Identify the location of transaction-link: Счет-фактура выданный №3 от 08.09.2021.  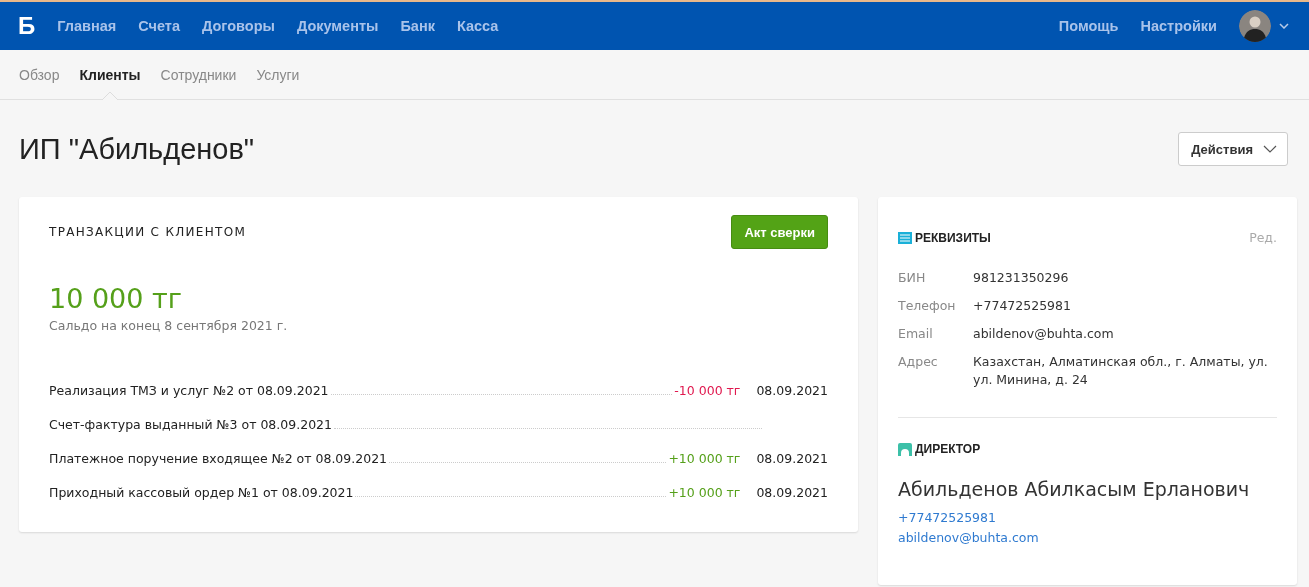
(190, 424).